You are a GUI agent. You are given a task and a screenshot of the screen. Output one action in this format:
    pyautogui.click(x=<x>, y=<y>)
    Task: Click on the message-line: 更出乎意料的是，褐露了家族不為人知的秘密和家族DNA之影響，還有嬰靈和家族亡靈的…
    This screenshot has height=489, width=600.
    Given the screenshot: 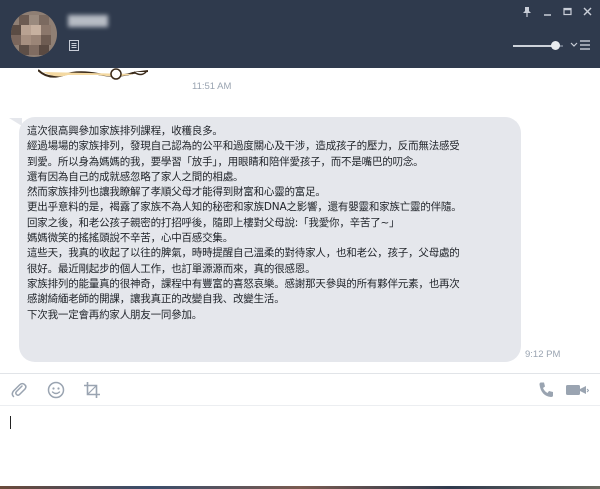 What is the action you would take?
    pyautogui.click(x=244, y=207)
    